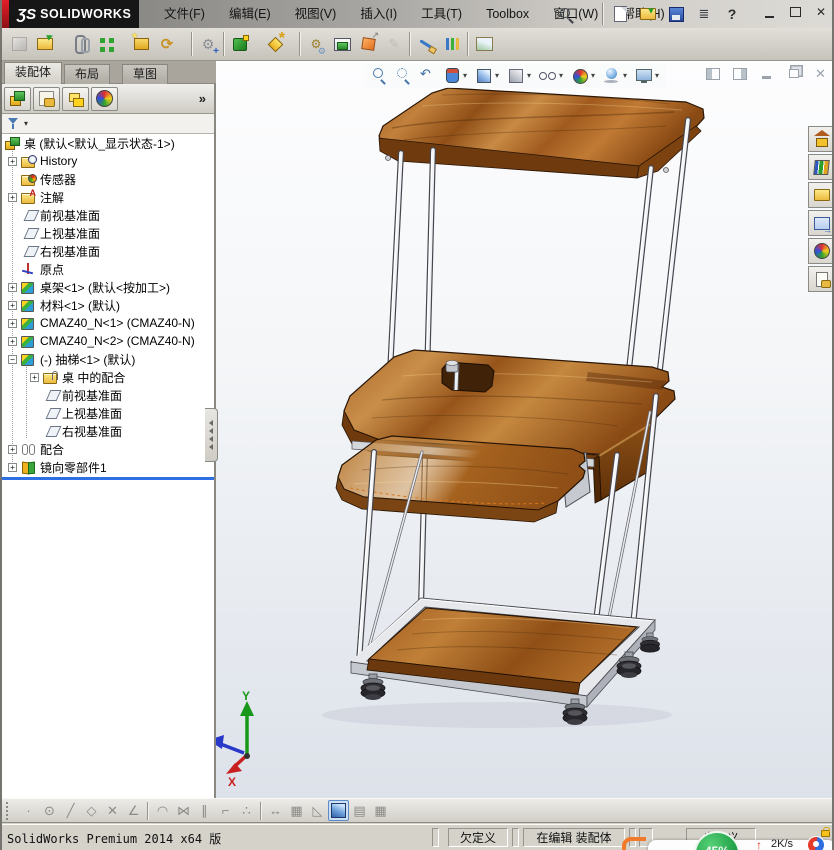 The height and width of the screenshot is (850, 834). What do you see at coordinates (441, 14) in the screenshot?
I see `menu-item: 工具(T)` at bounding box center [441, 14].